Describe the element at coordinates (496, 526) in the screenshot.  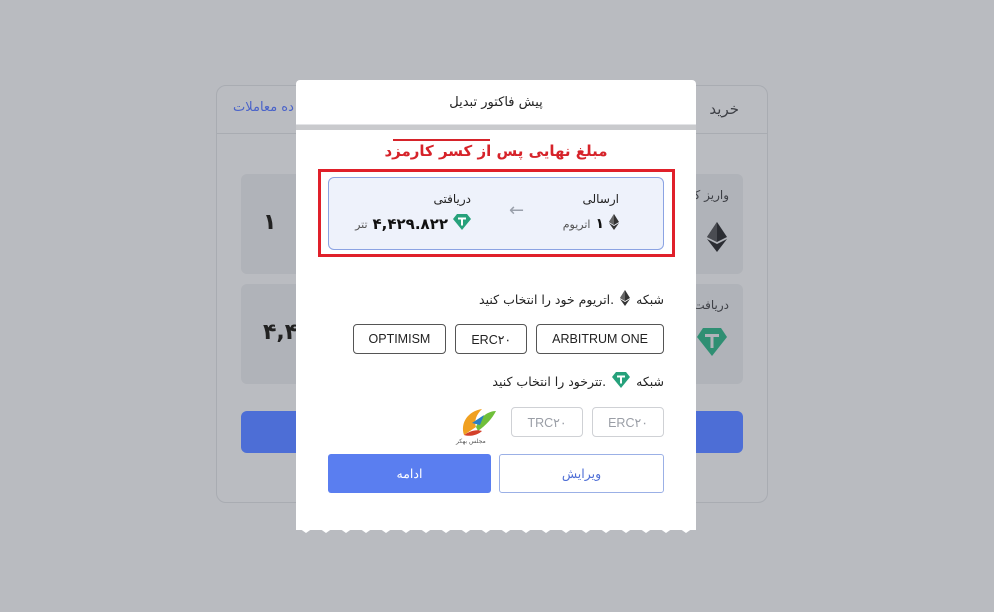
I see `receipt-torn-edge` at that location.